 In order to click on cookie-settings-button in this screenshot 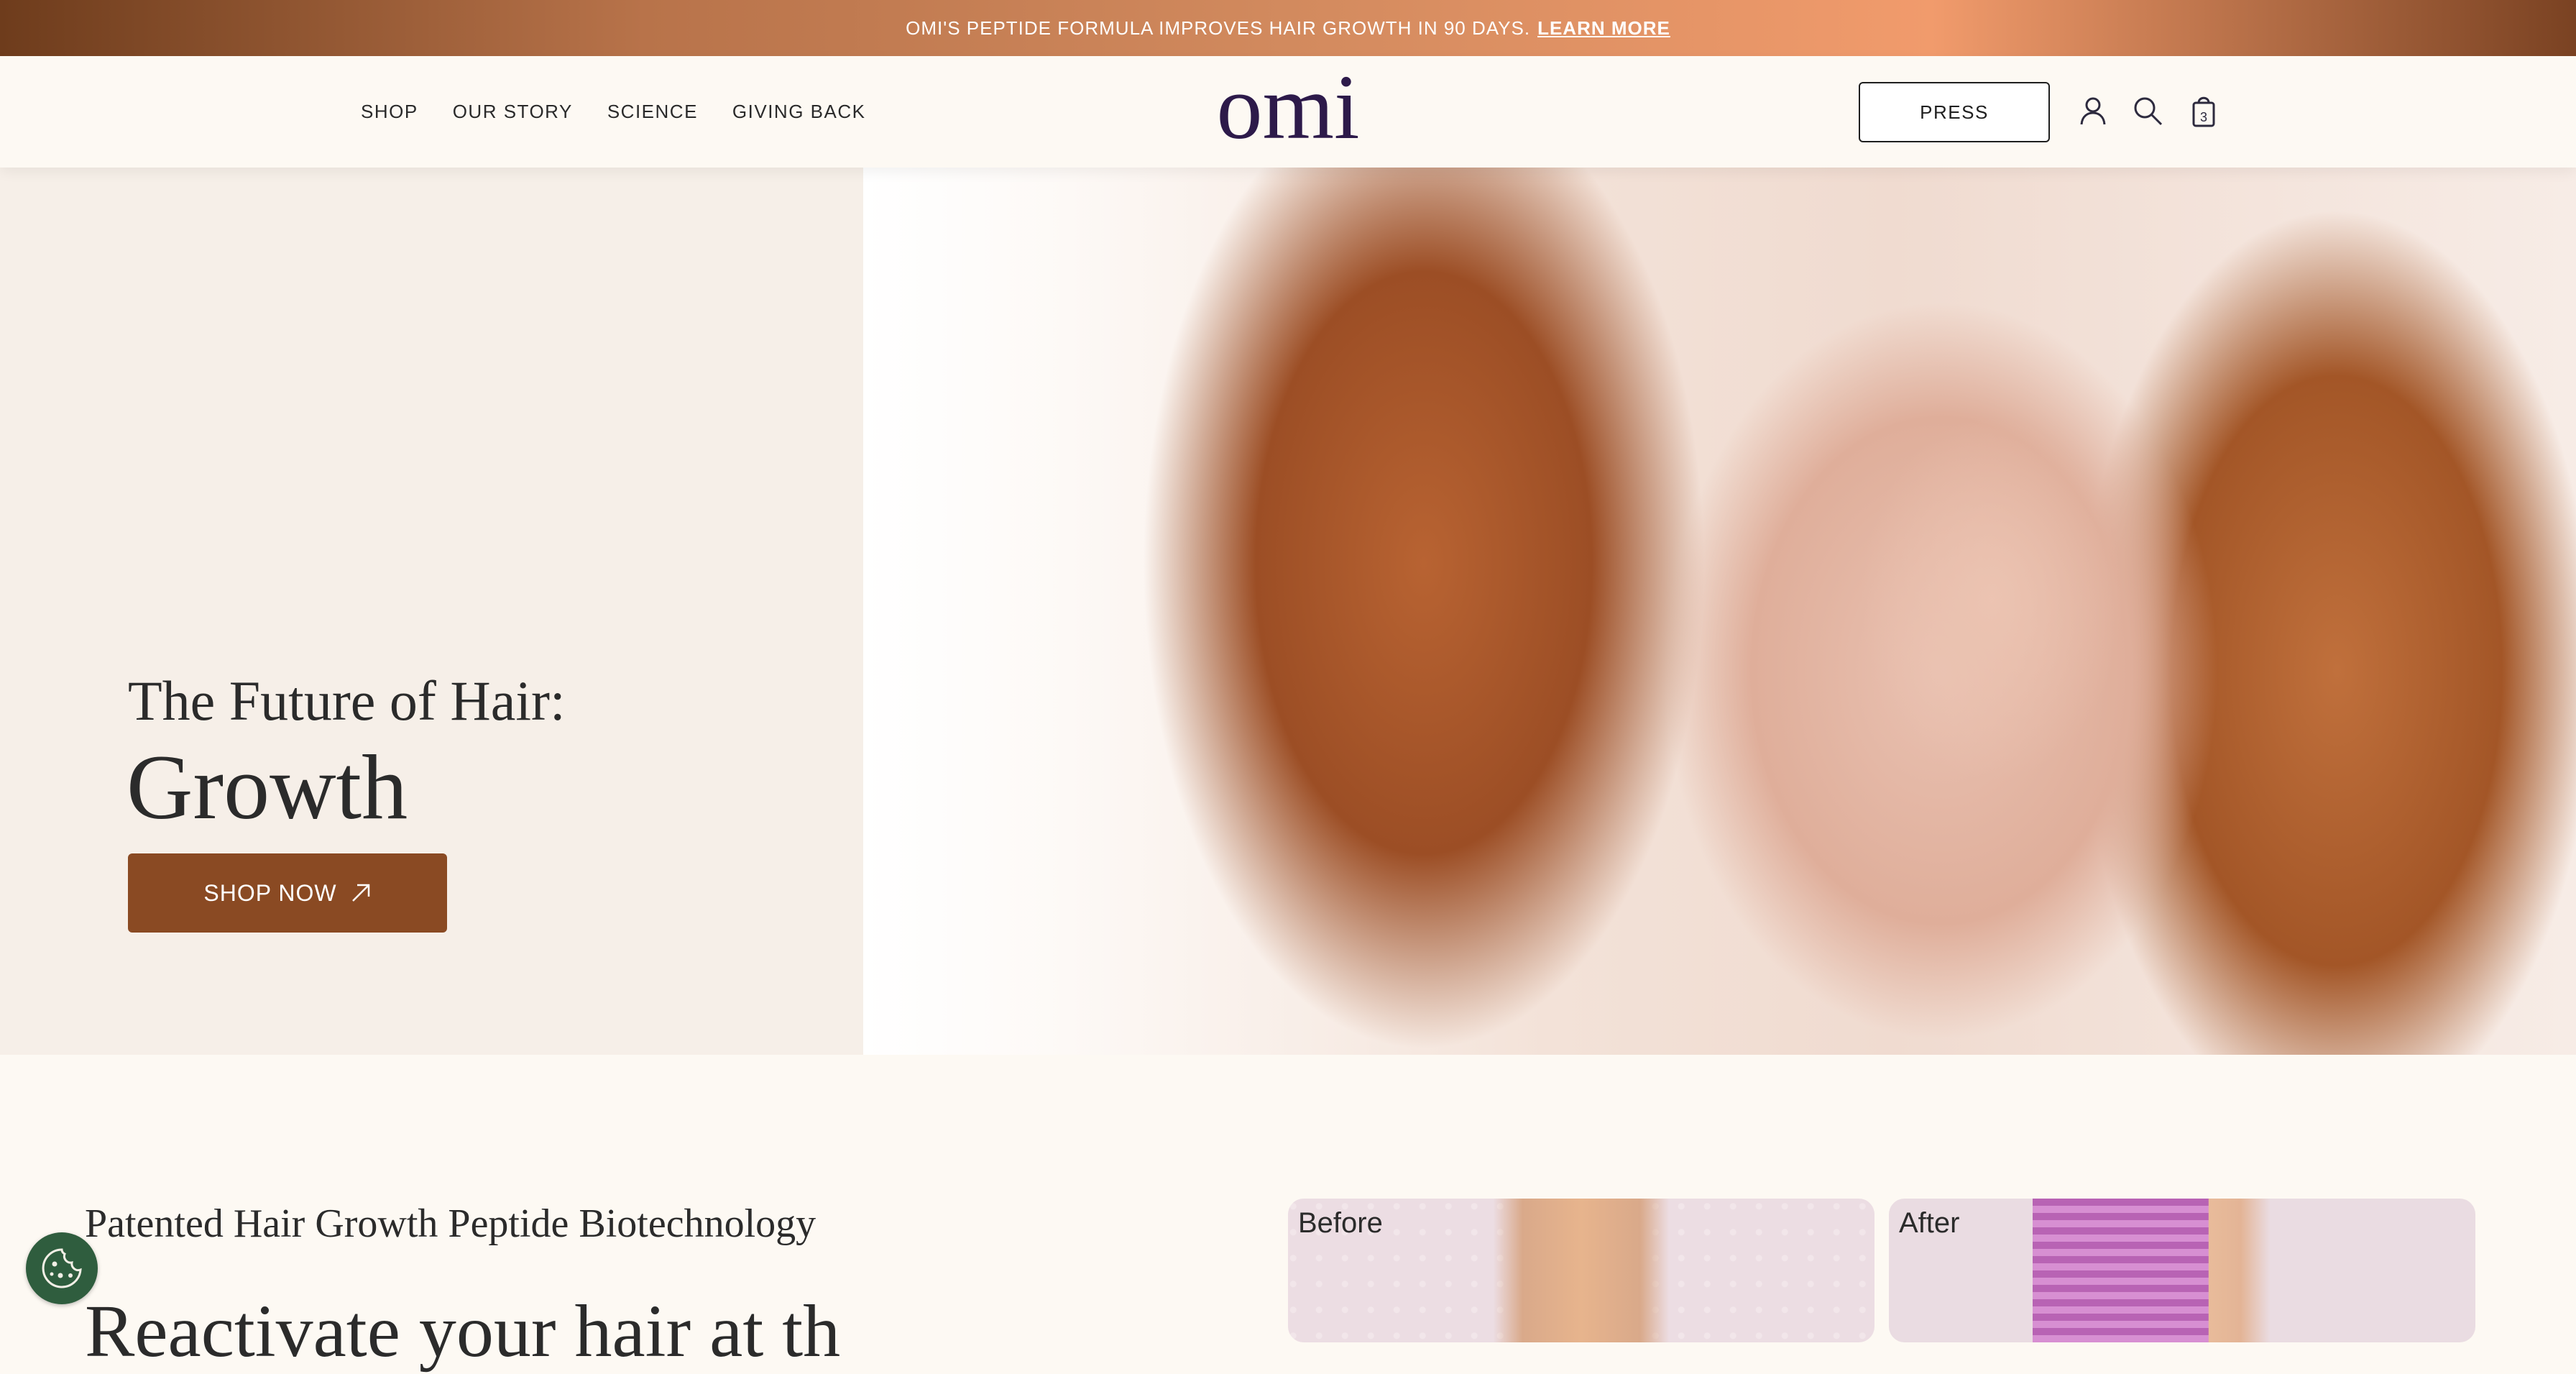, I will do `click(62, 1268)`.